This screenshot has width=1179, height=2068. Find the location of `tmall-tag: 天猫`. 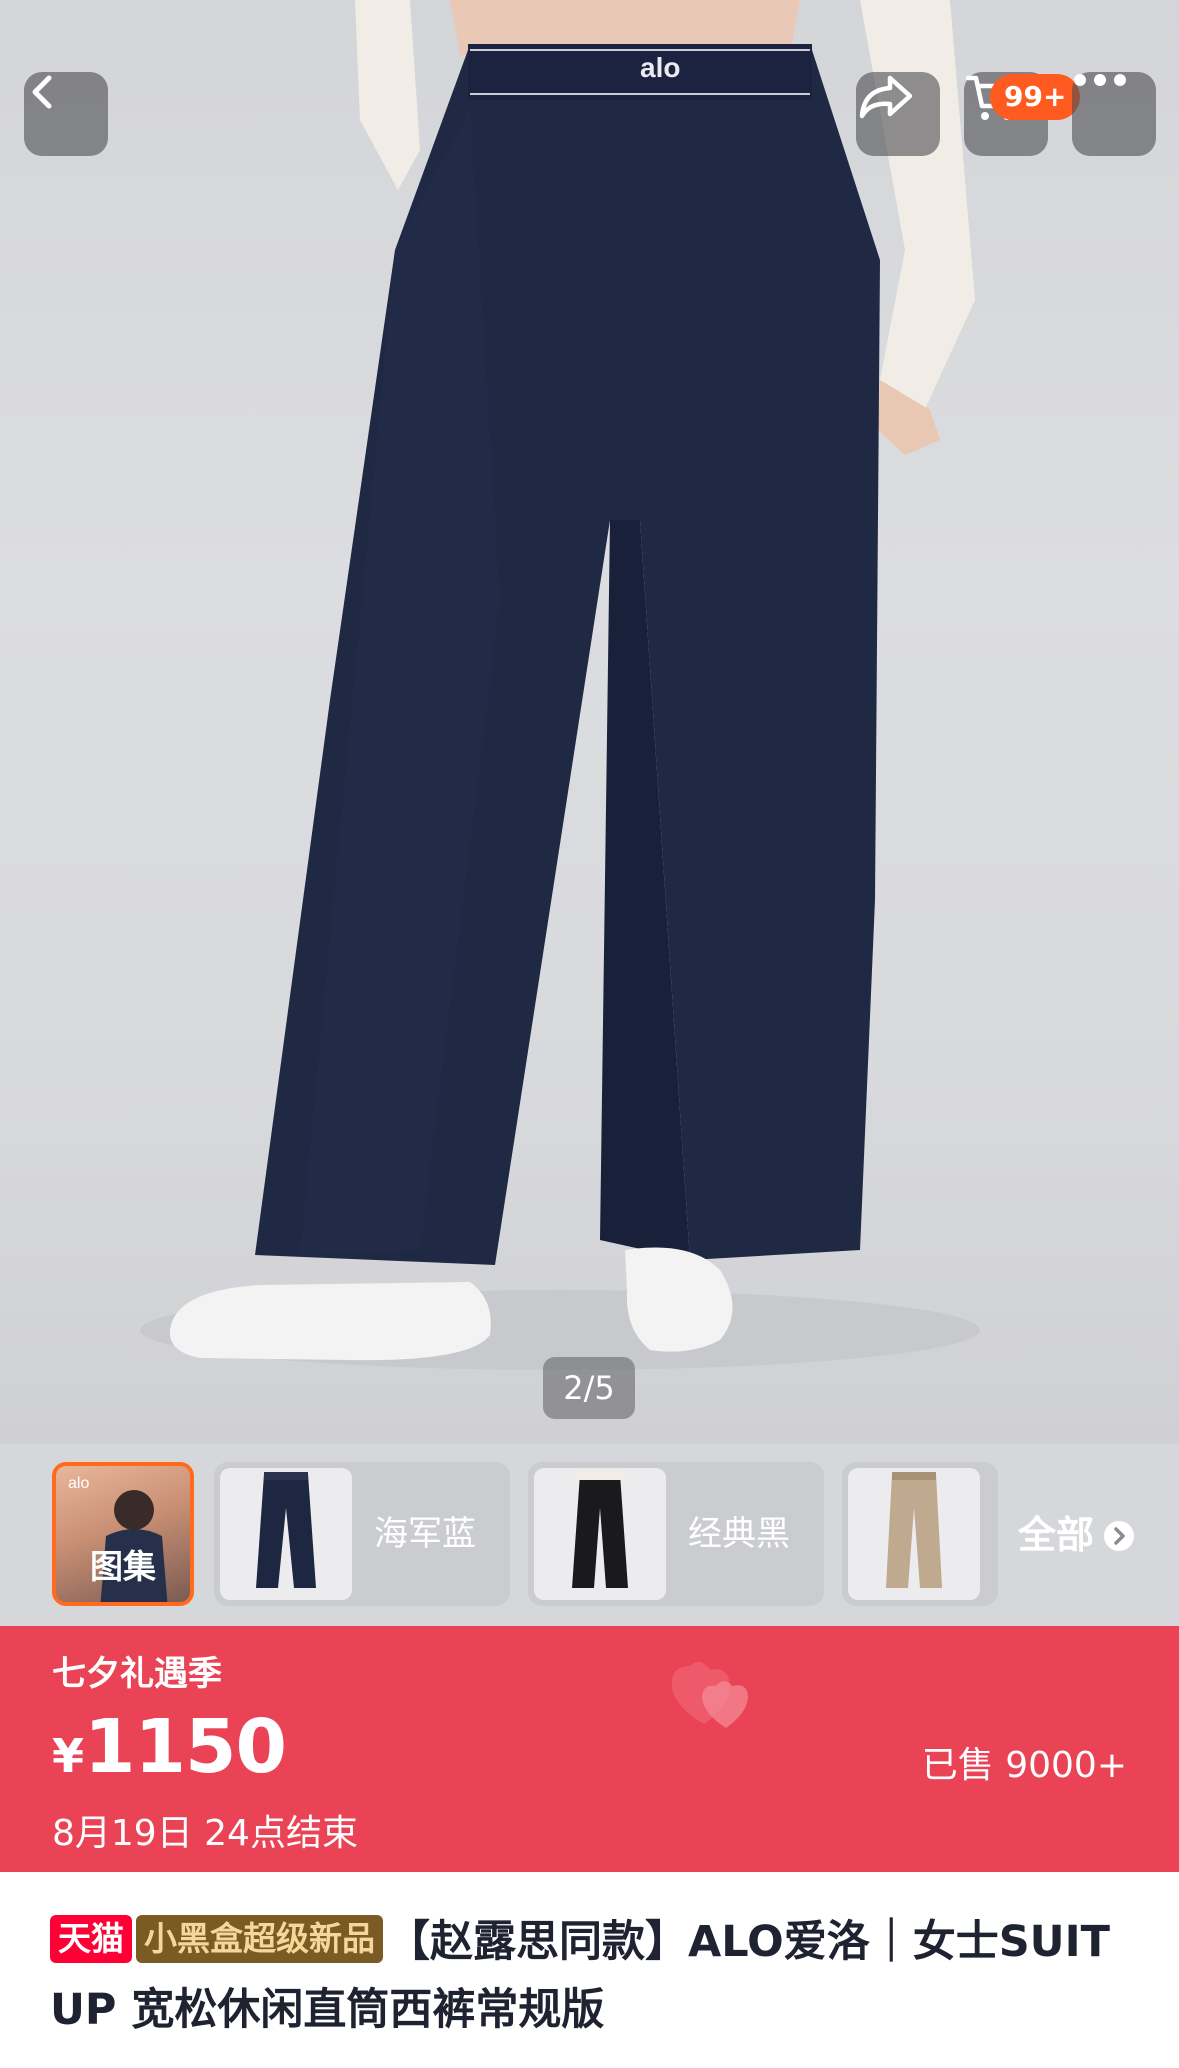

tmall-tag: 天猫 is located at coordinates (91, 1939).